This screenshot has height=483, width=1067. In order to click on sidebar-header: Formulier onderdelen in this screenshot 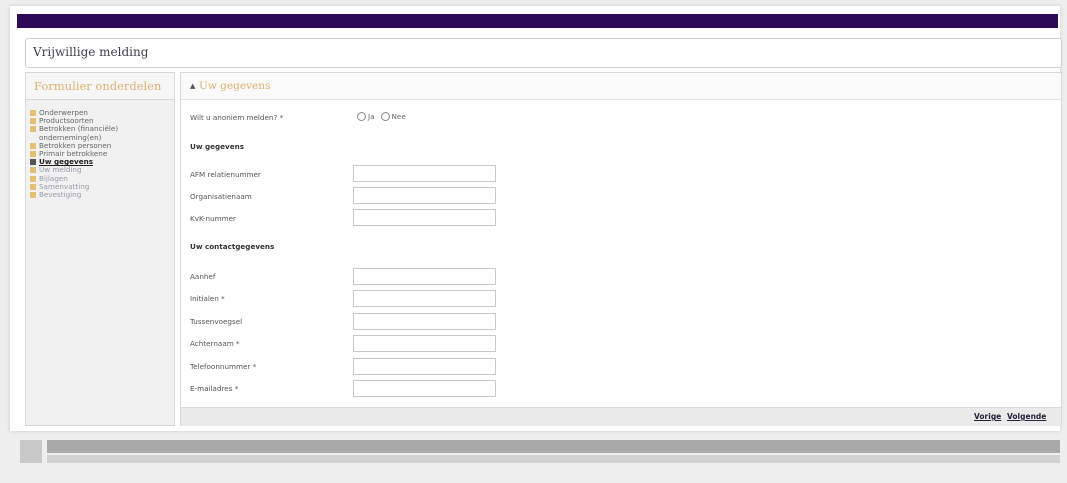, I will do `click(100, 86)`.